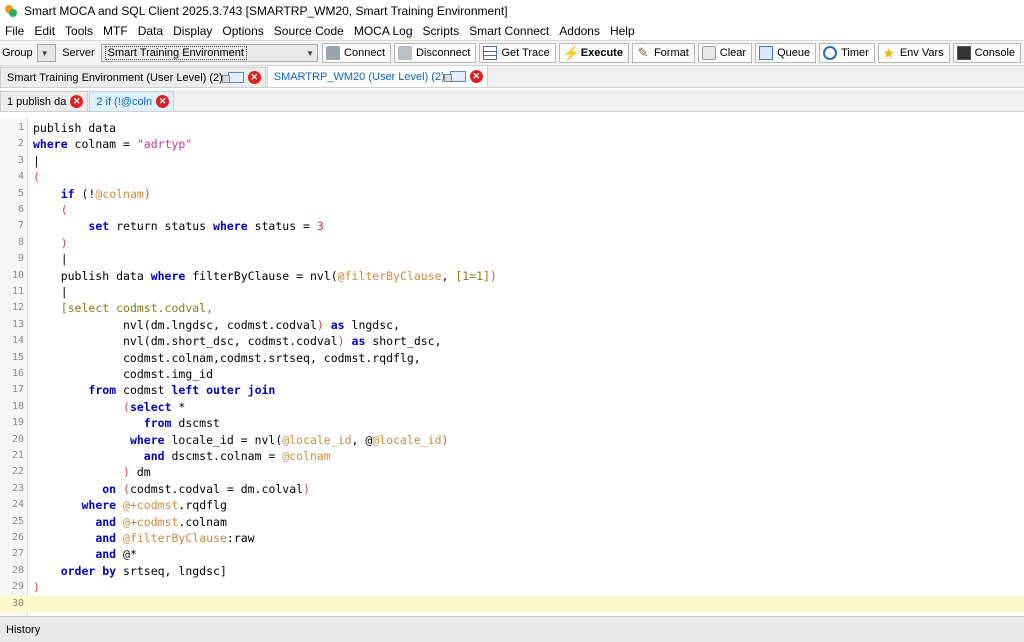 This screenshot has width=1024, height=642. Describe the element at coordinates (20, 177) in the screenshot. I see `line-number: 4` at that location.